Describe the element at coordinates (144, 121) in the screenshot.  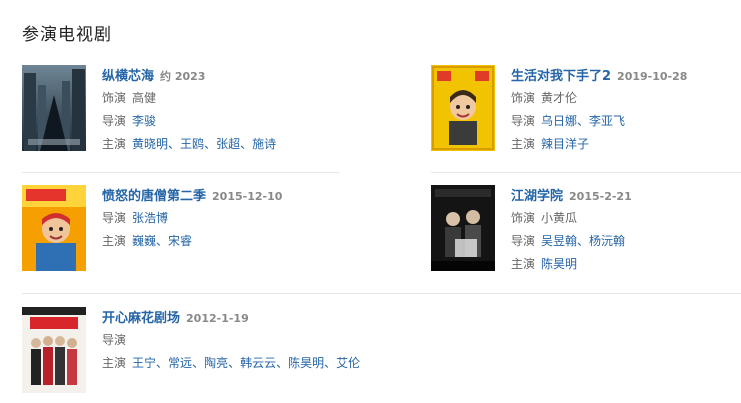
I see `person-link: 李骏` at that location.